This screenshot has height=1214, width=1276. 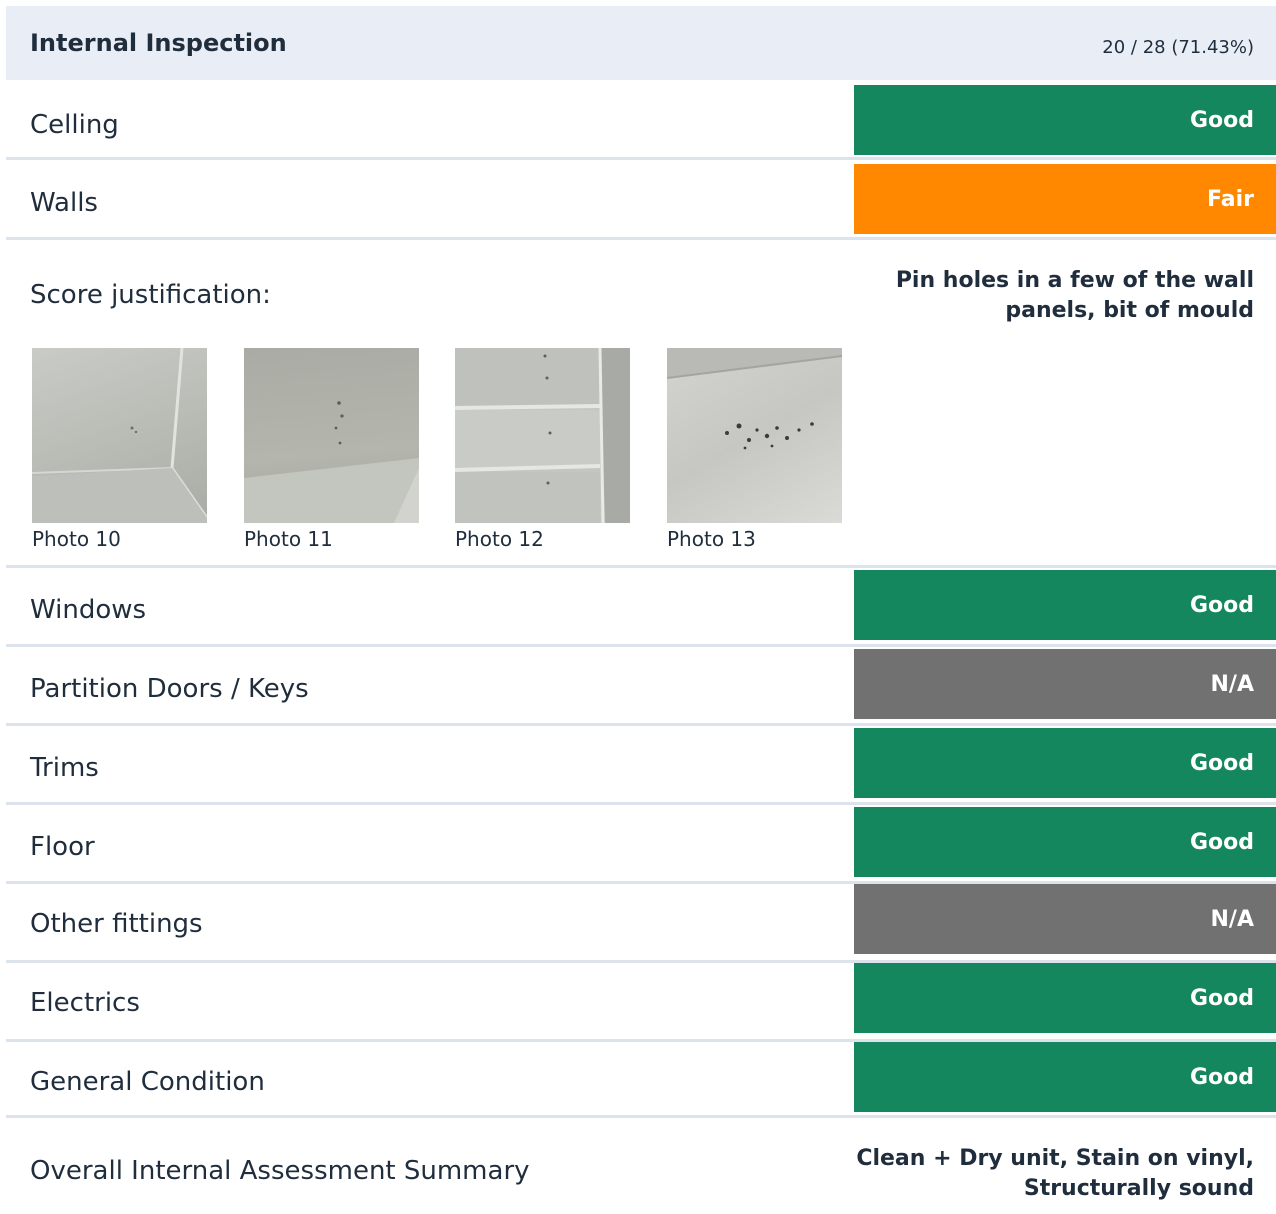 What do you see at coordinates (1055, 1158) in the screenshot?
I see `summary-text-line: Clean + Dry unit, Stain on vinyl,` at bounding box center [1055, 1158].